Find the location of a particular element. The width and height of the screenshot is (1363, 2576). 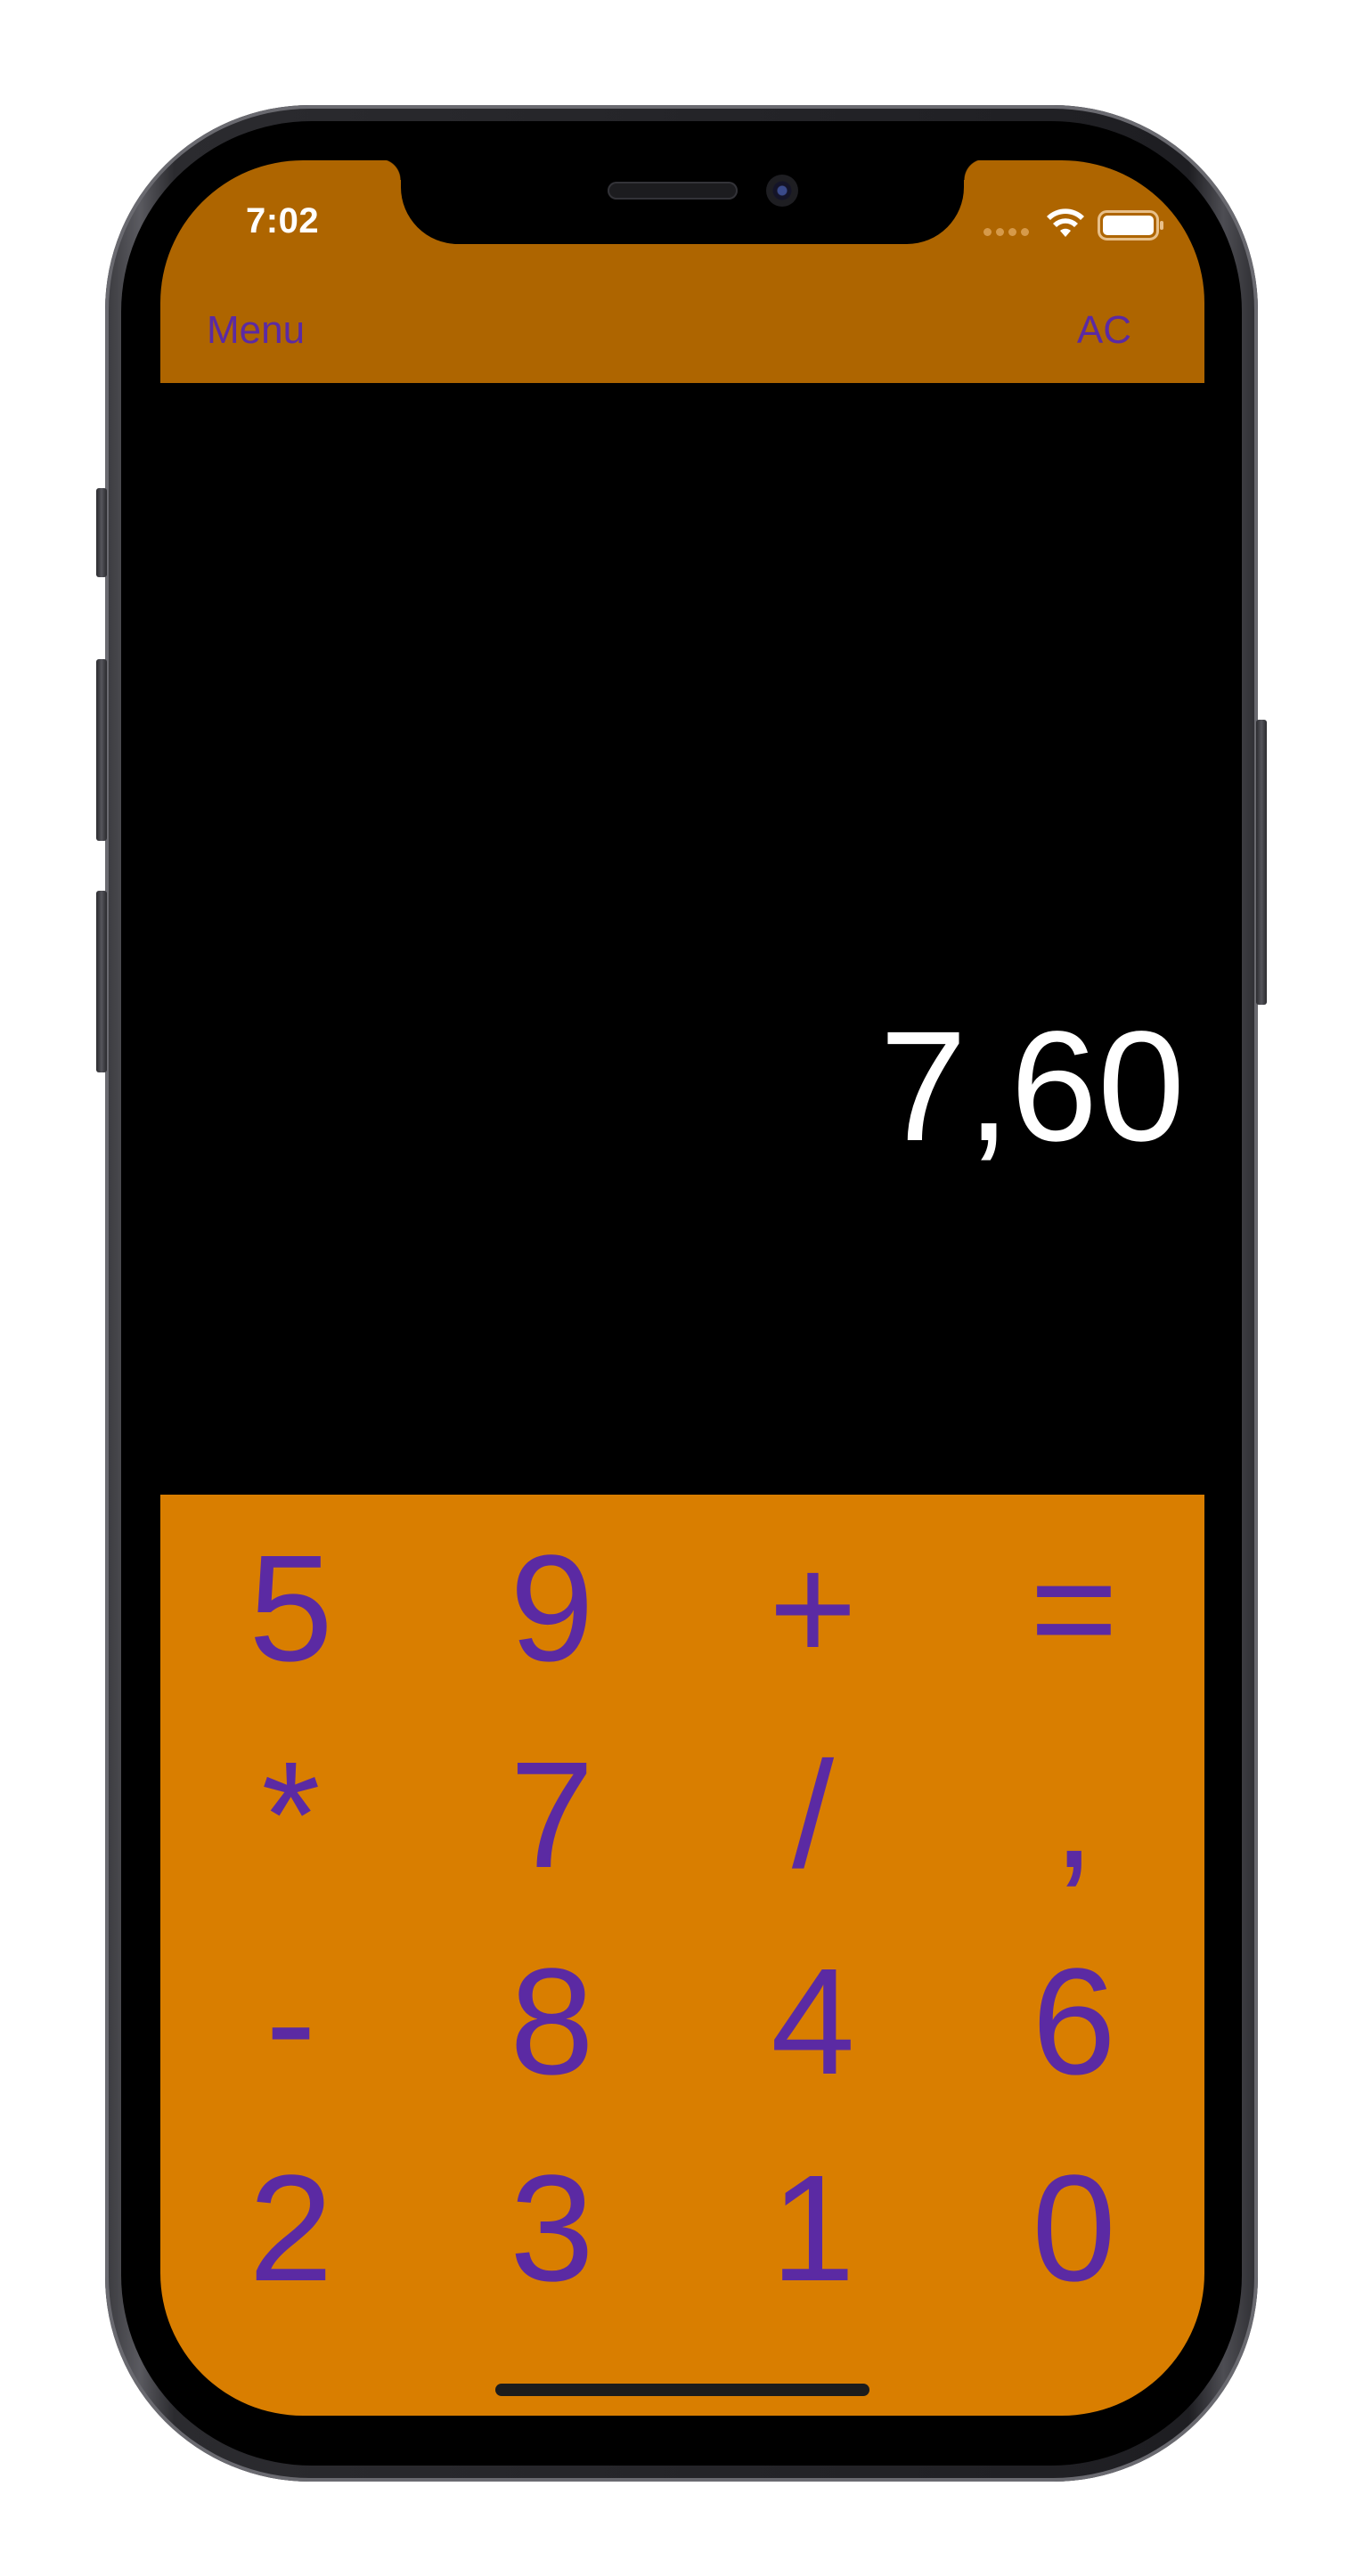

key-2: 2 is located at coordinates (291, 2228).